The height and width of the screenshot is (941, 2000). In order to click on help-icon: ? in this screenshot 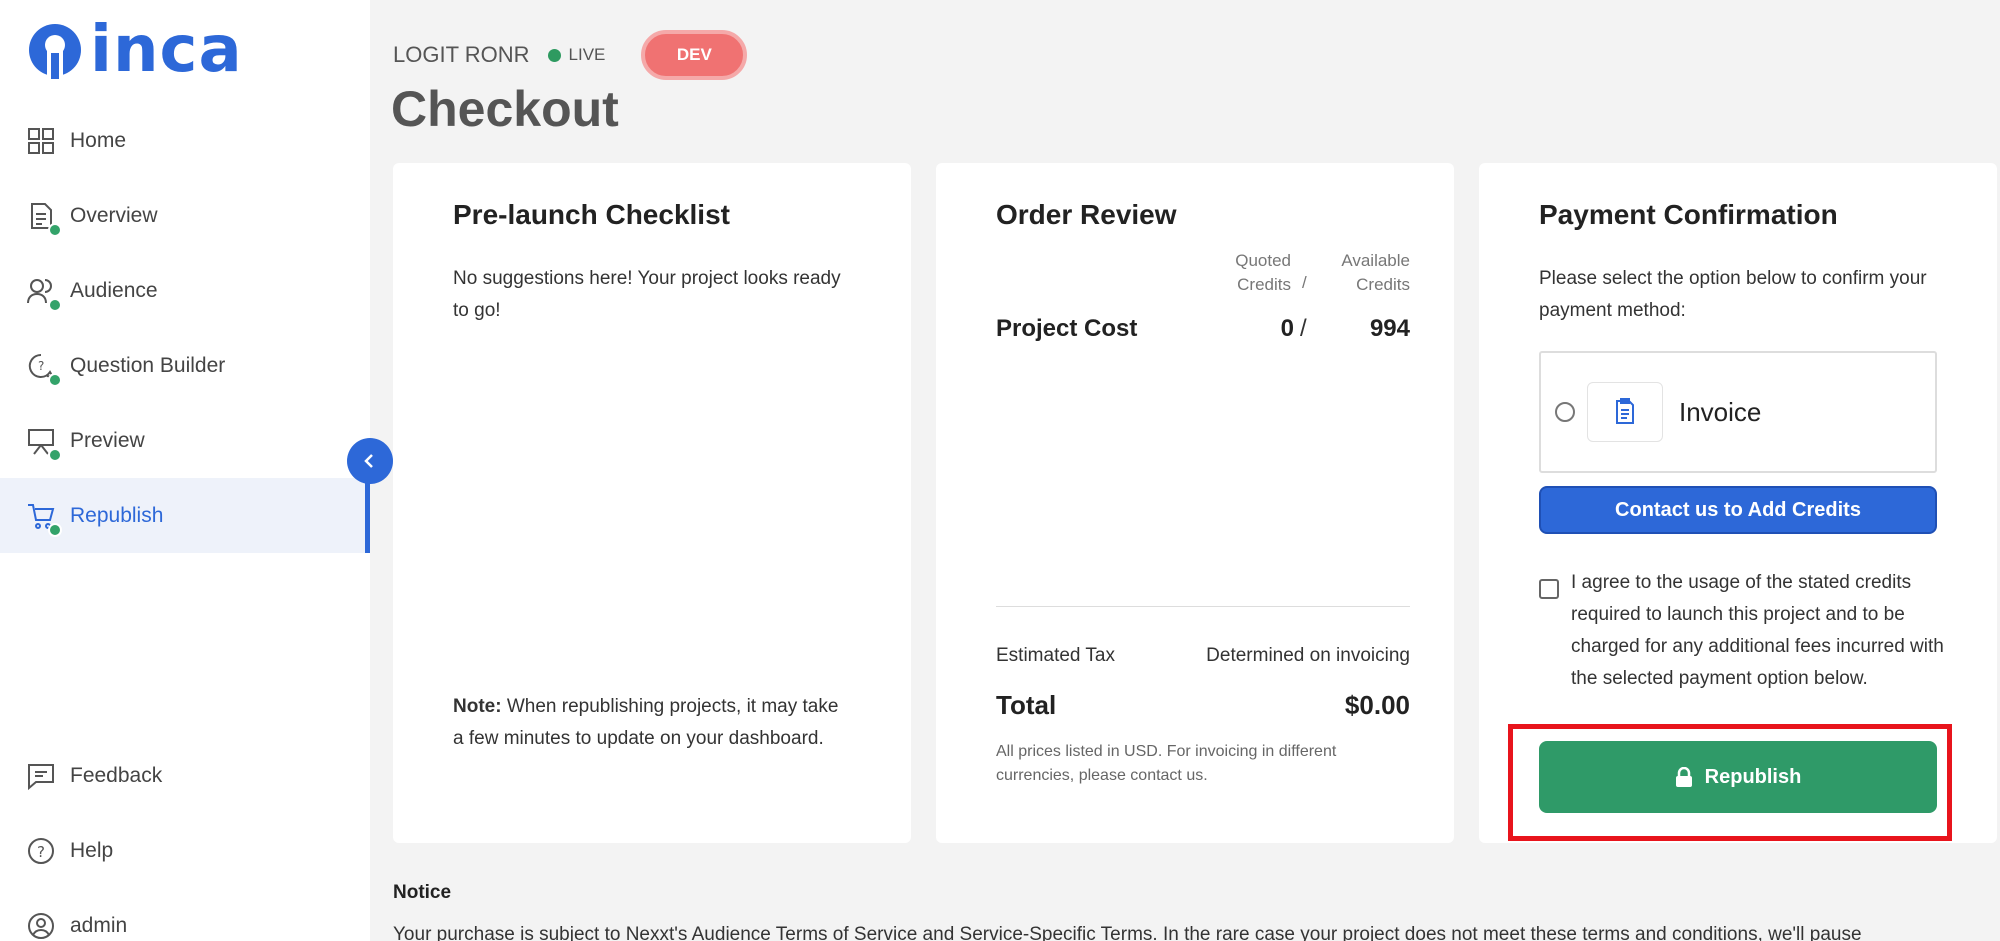, I will do `click(41, 851)`.